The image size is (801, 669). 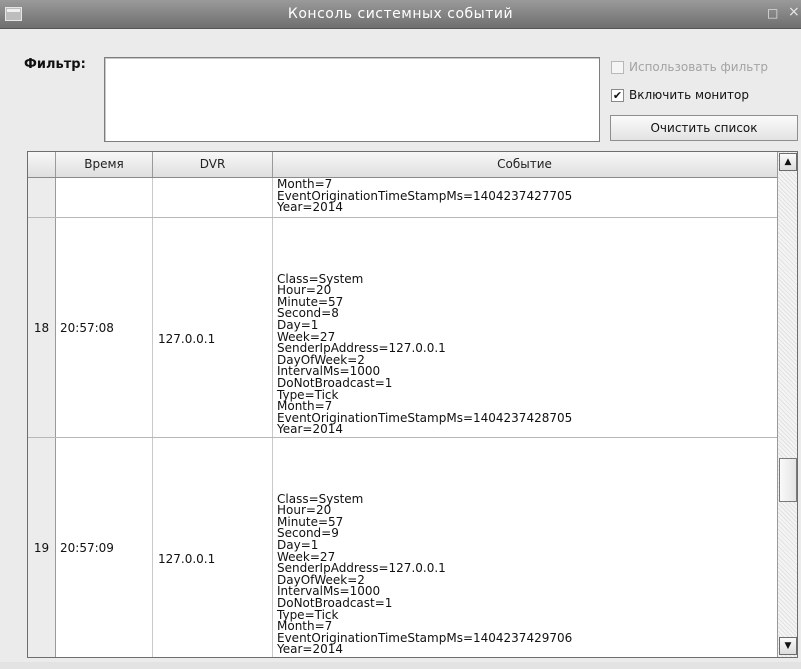 I want to click on use-filter-checkbox: Использовать фильтр, so click(x=689, y=67).